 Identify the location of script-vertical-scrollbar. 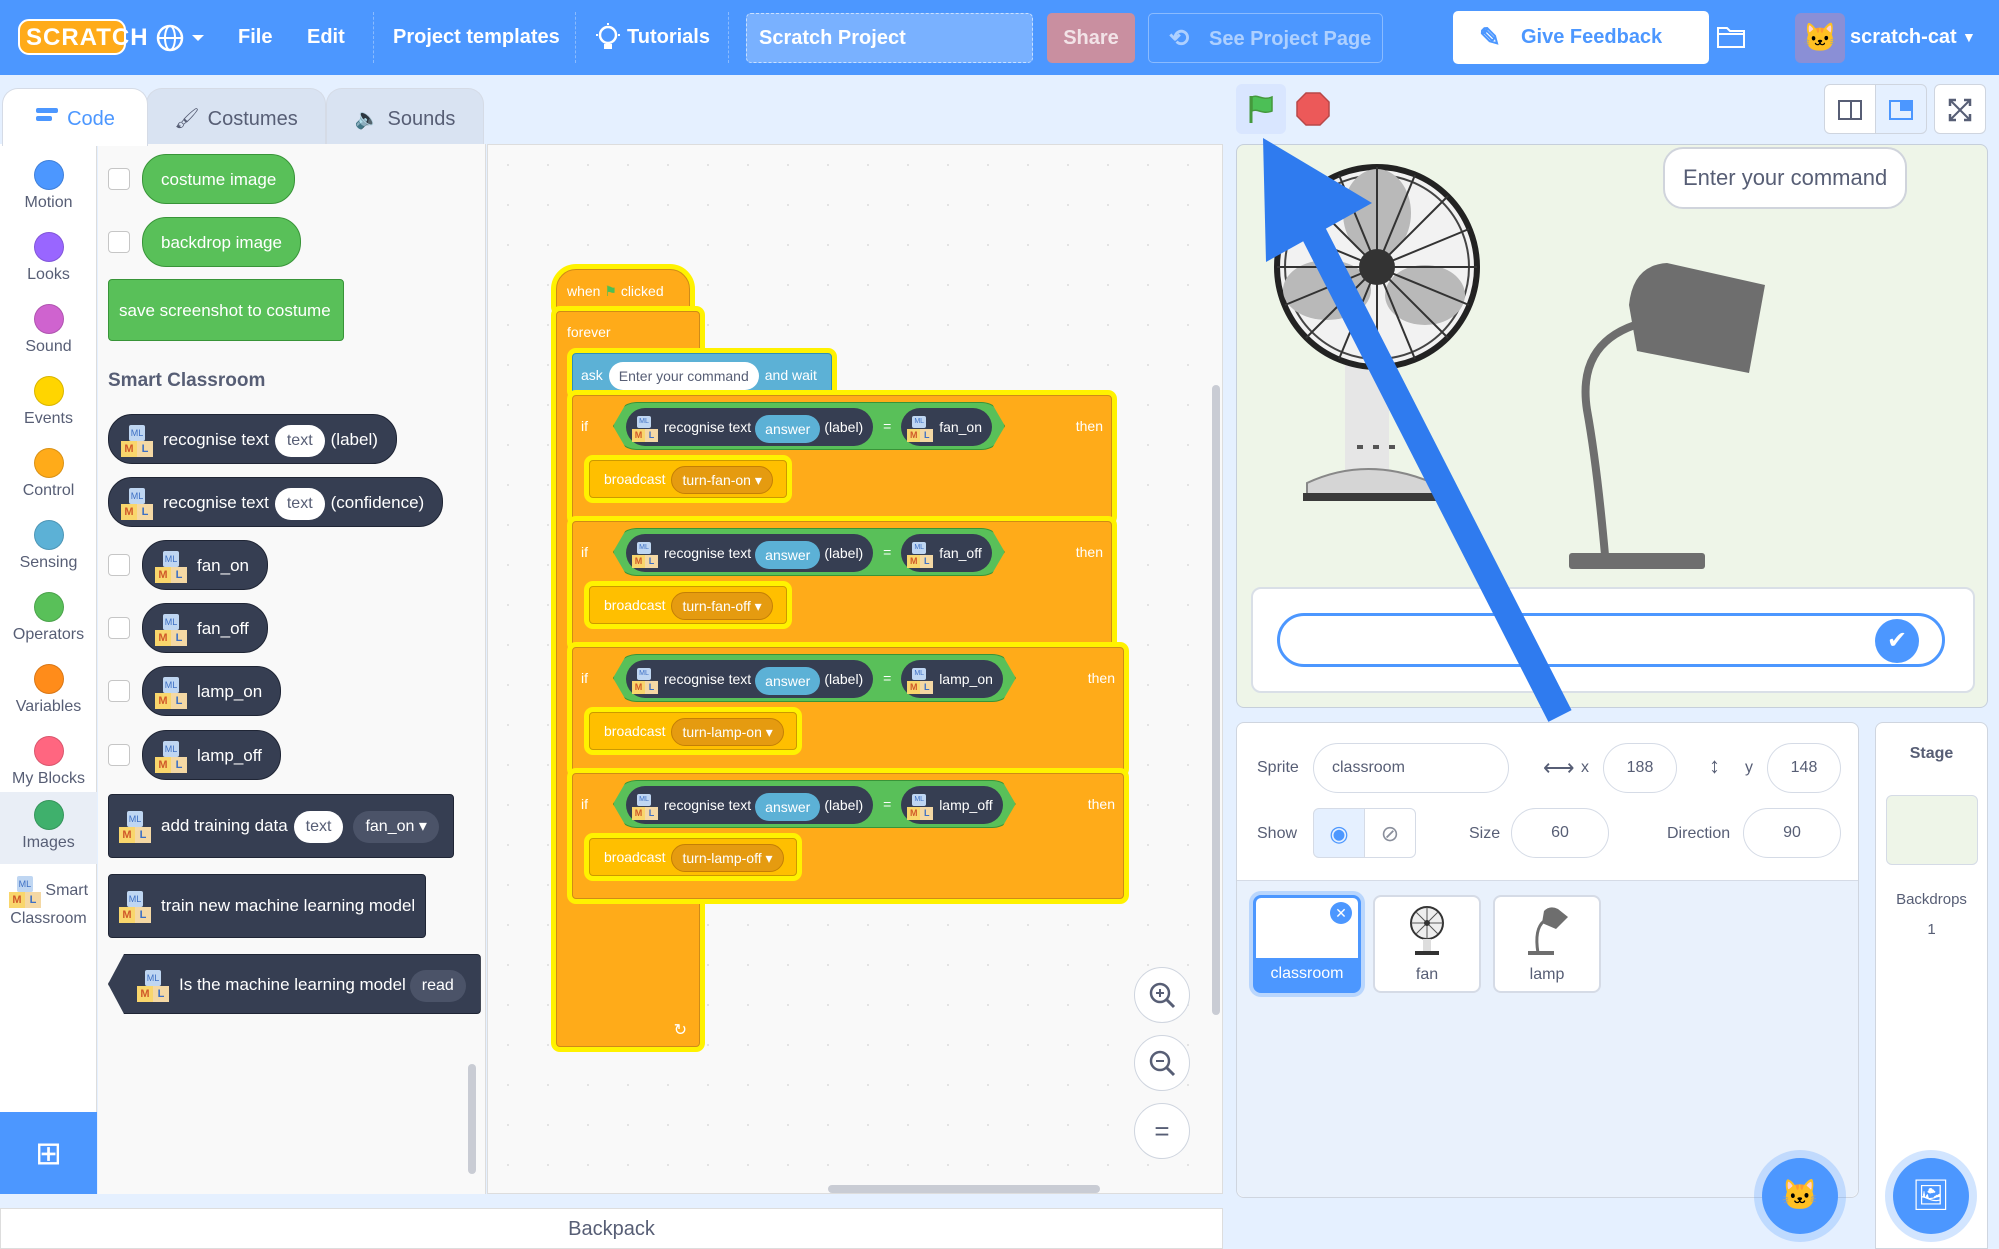
(1216, 700).